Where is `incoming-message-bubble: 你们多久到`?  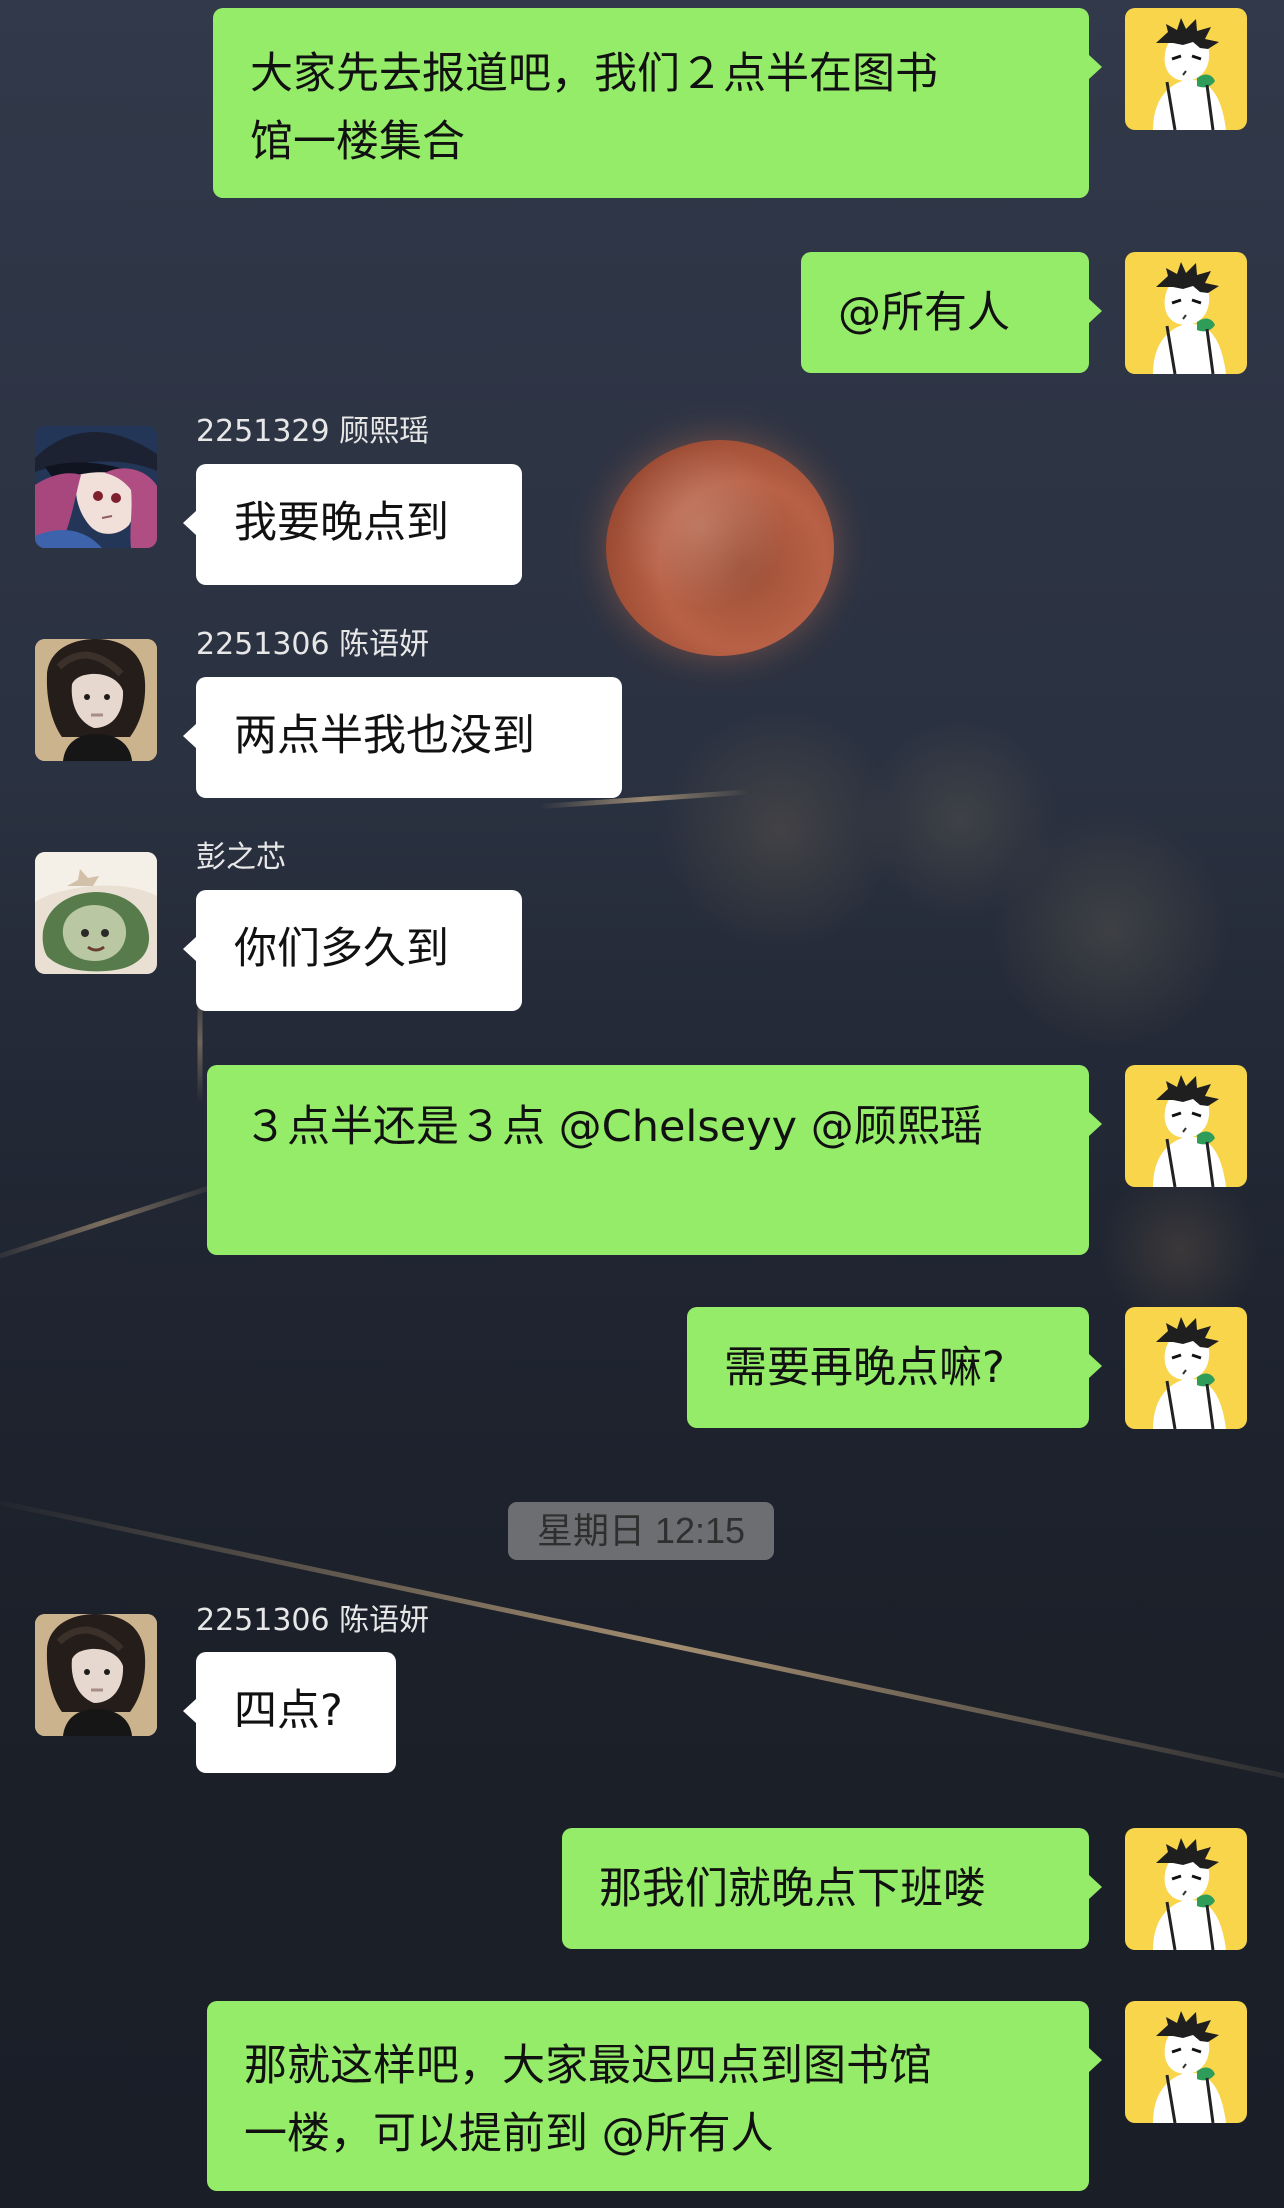 incoming-message-bubble: 你们多久到 is located at coordinates (352, 950).